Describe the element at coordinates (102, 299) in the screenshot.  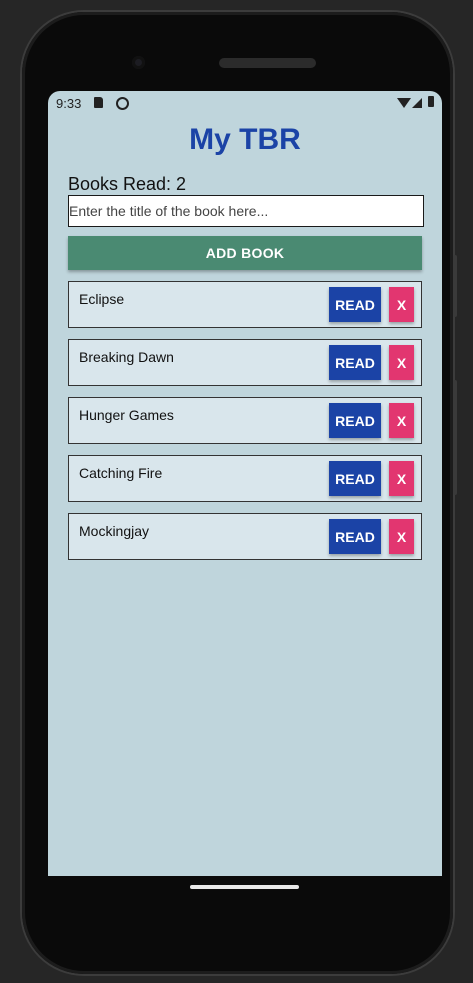
I see `book-title: Eclipse` at that location.